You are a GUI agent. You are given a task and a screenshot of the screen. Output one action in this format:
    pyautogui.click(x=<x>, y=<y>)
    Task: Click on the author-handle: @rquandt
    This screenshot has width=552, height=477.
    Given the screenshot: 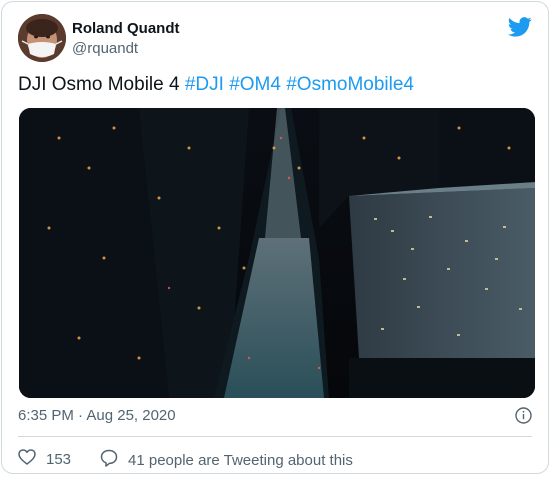 What is the action you would take?
    pyautogui.click(x=105, y=49)
    